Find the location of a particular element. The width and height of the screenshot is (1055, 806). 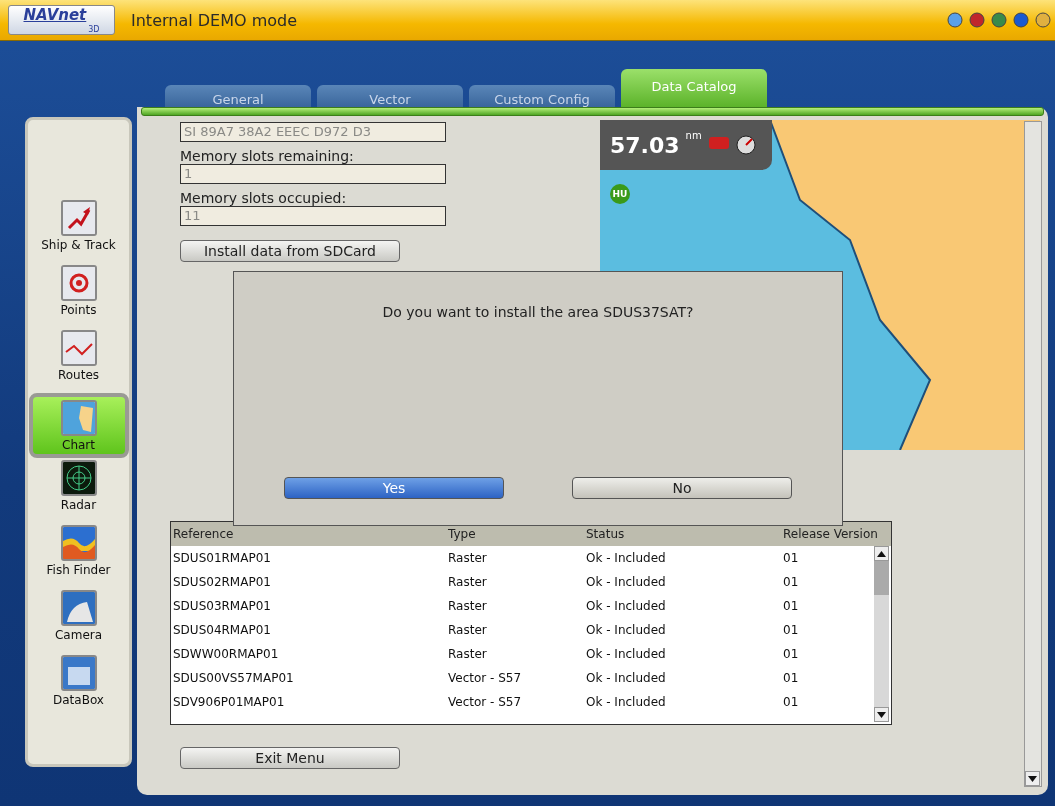

table-cell-text: SDUS03RMAP01 is located at coordinates (222, 606).